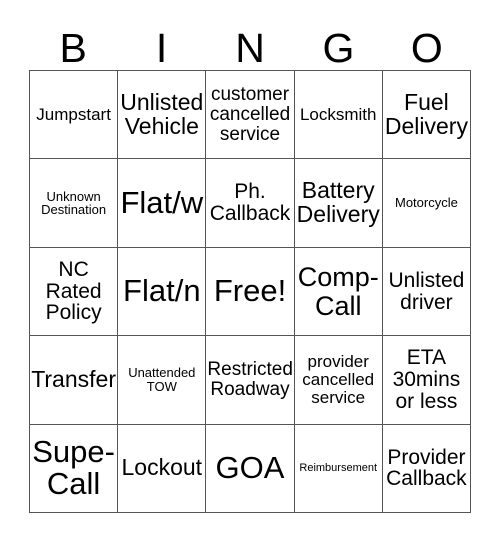 The width and height of the screenshot is (500, 544). I want to click on bingo-cell-label: provider cancelled service, so click(338, 379).